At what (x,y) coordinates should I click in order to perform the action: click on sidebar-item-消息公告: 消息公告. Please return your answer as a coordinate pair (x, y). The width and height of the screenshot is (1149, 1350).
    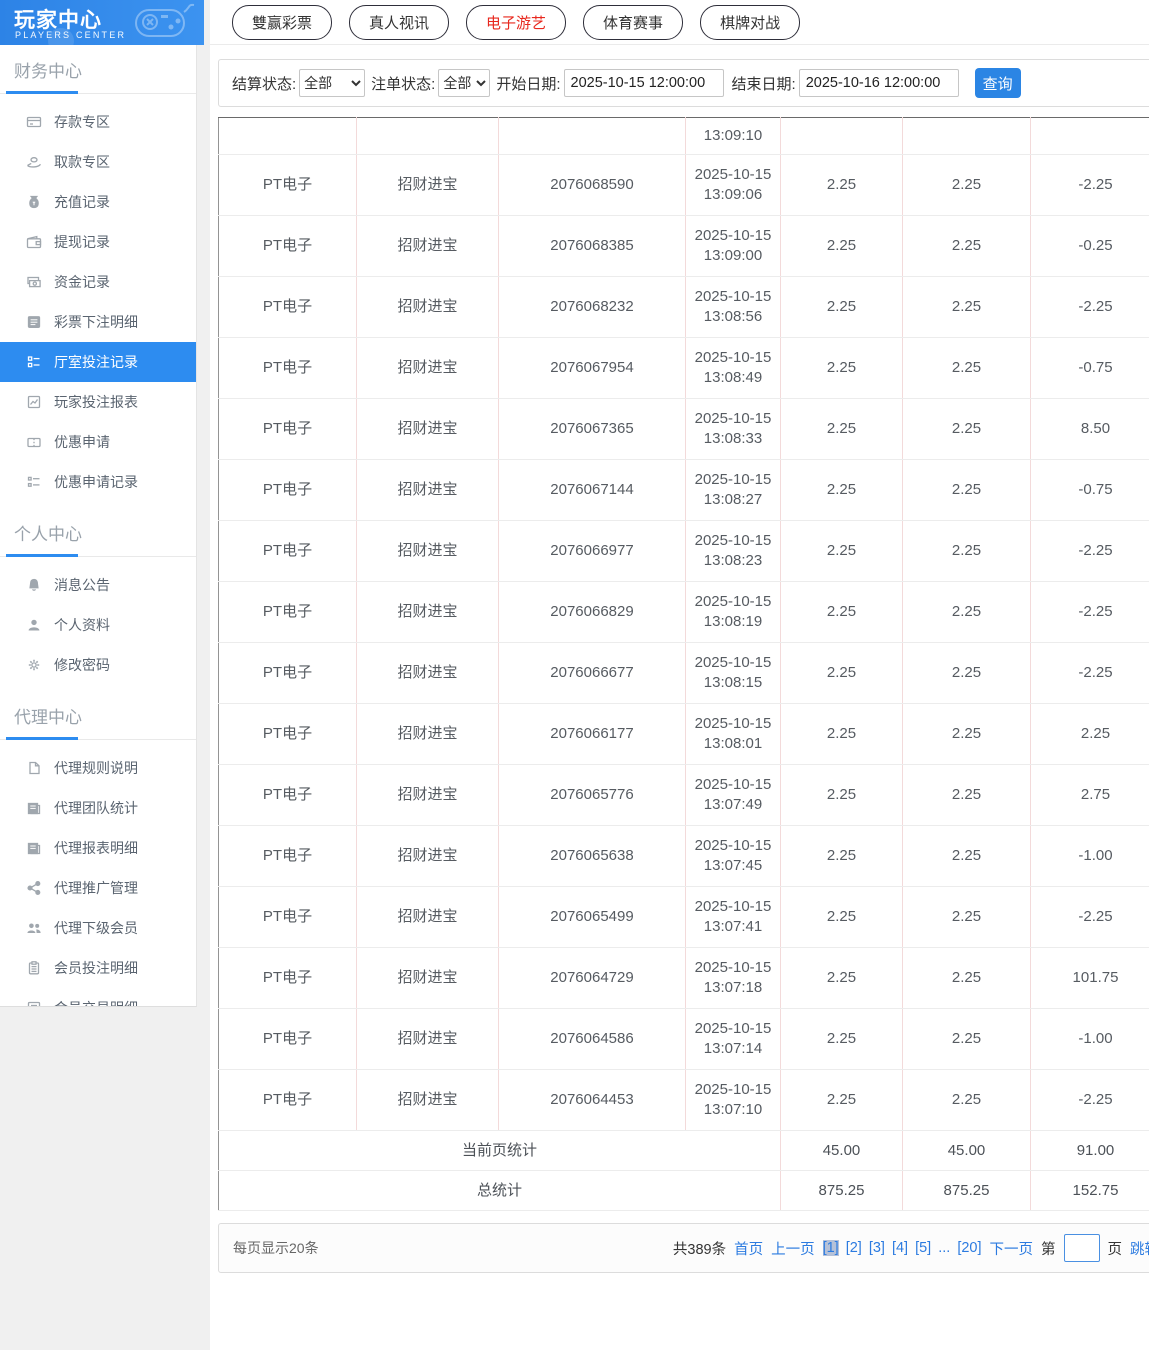
    Looking at the image, I should click on (98, 585).